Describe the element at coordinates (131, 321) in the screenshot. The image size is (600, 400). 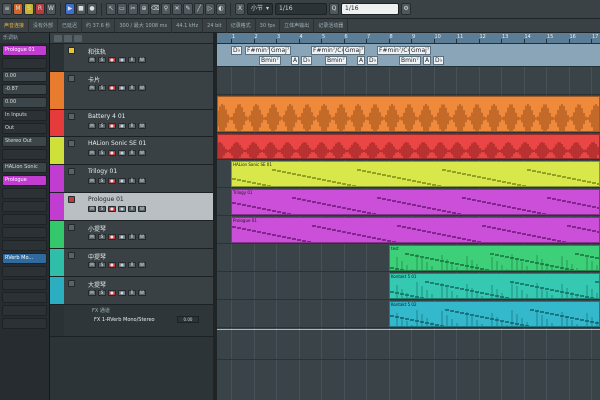
I see `track-header: FX 通道 FX 1-RVerb Mono/Stereo 0.00` at that location.